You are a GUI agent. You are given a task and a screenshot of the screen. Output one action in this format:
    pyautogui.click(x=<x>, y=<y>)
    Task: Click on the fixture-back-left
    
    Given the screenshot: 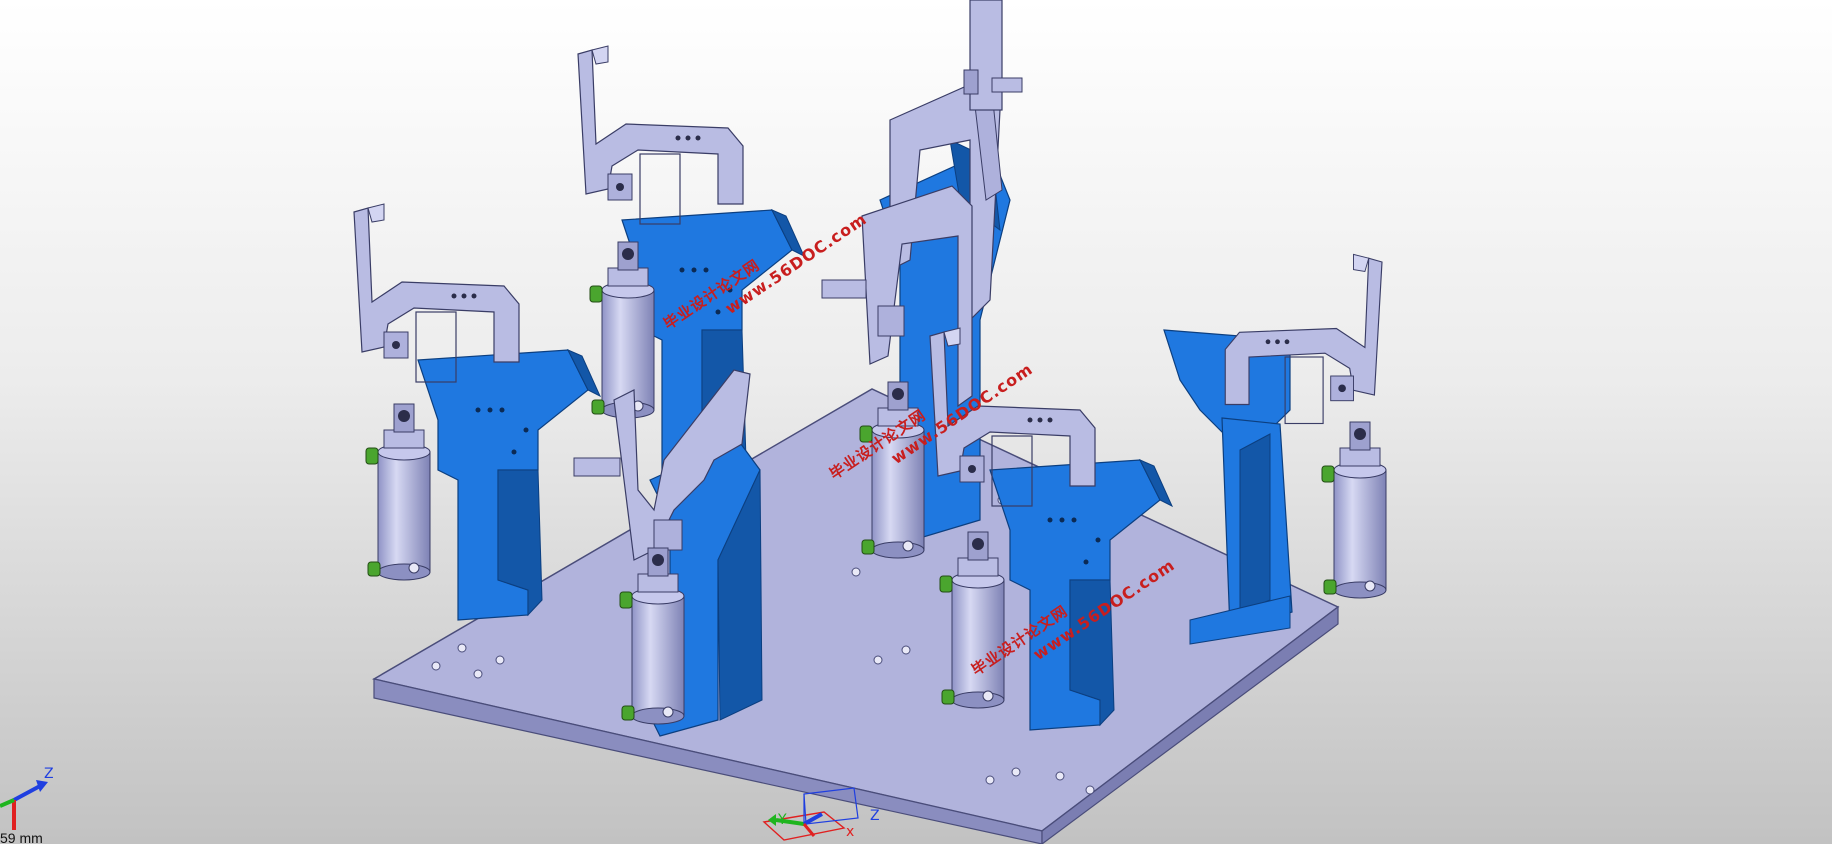 What is the action you would take?
    pyautogui.click(x=691, y=263)
    